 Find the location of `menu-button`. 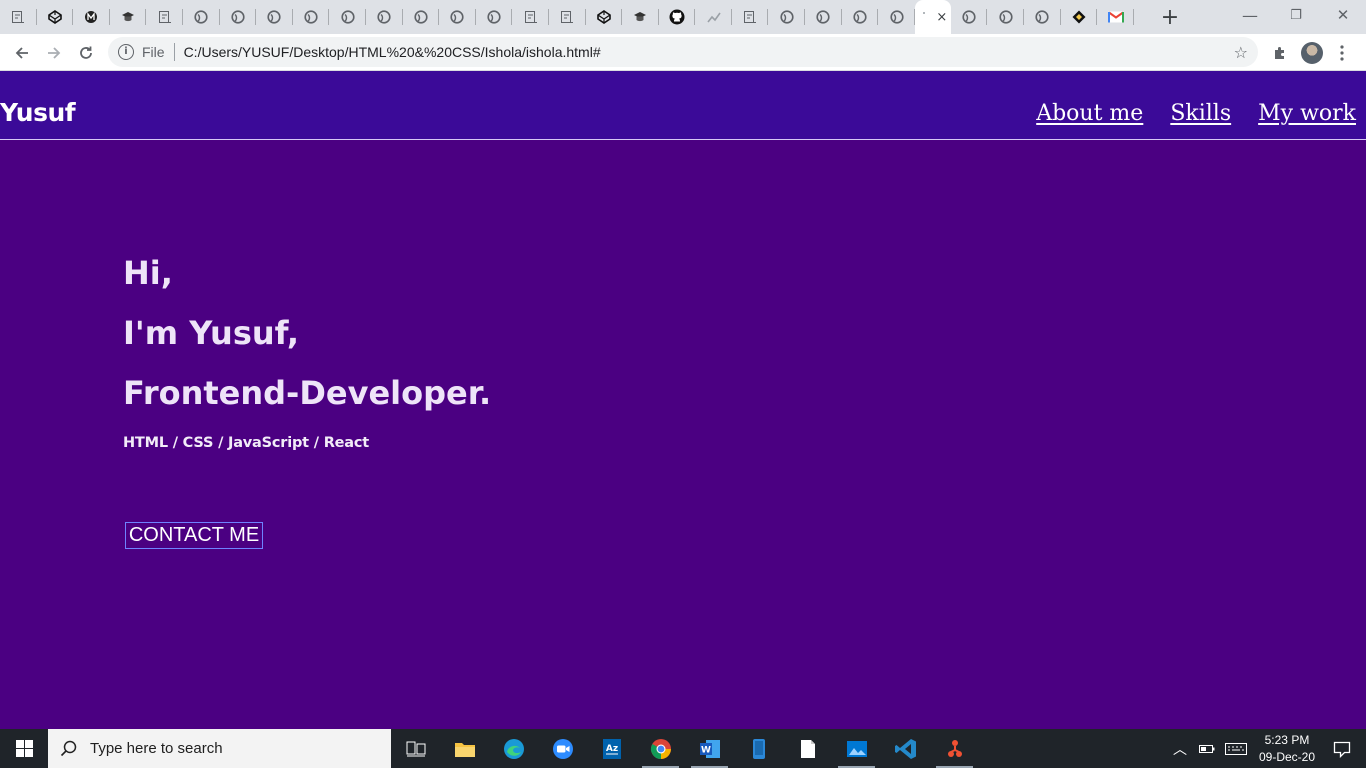

menu-button is located at coordinates (1342, 52).